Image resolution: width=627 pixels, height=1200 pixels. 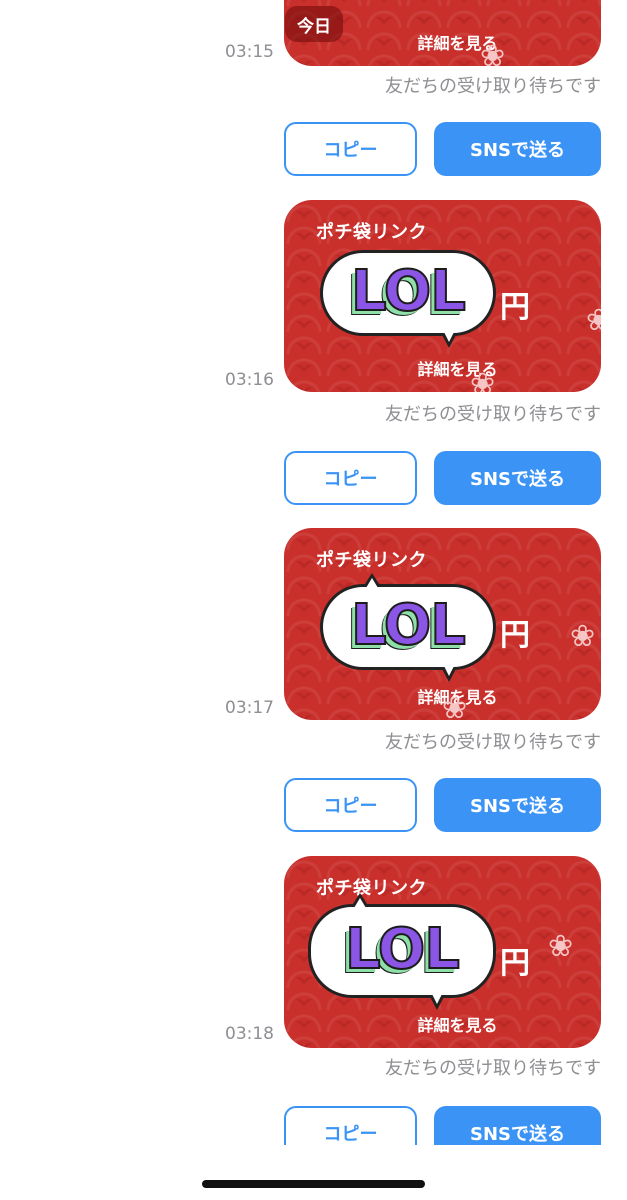 I want to click on message-time: 03:17, so click(x=249, y=708).